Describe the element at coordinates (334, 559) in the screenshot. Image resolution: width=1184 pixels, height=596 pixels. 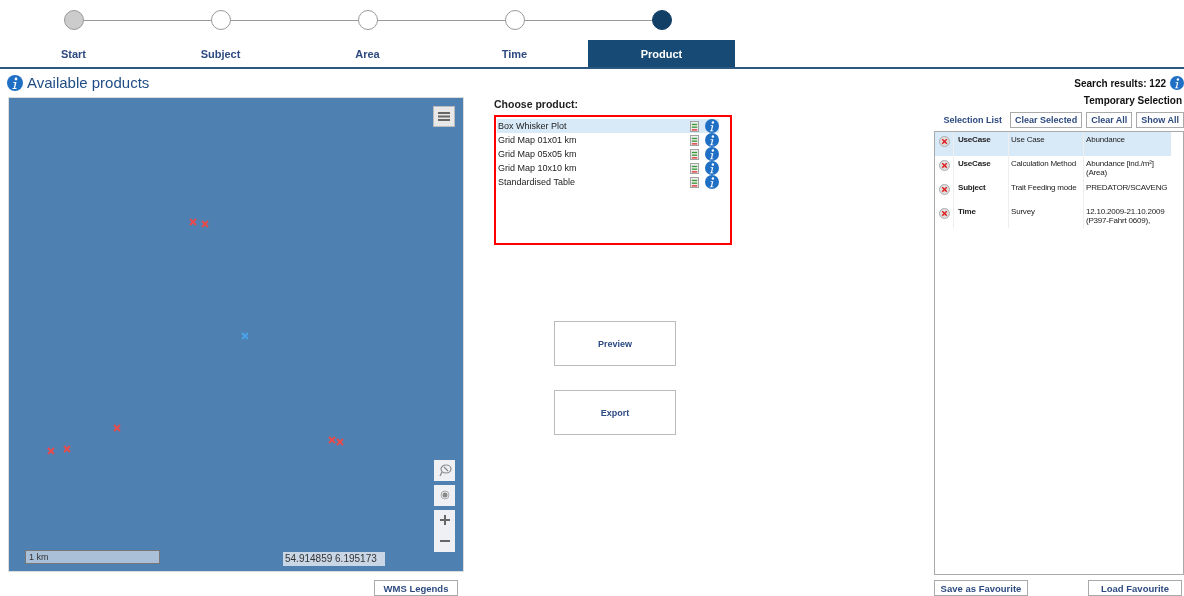
I see `coordinates-readout: 54.914859 6.195173` at that location.